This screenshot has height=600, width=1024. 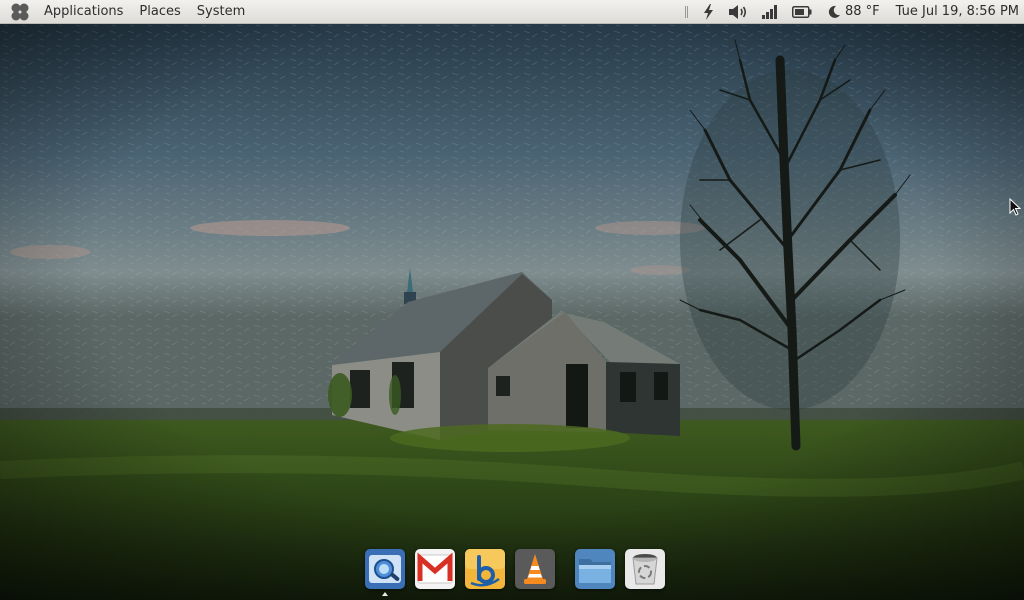 What do you see at coordinates (512, 574) in the screenshot?
I see `dock` at bounding box center [512, 574].